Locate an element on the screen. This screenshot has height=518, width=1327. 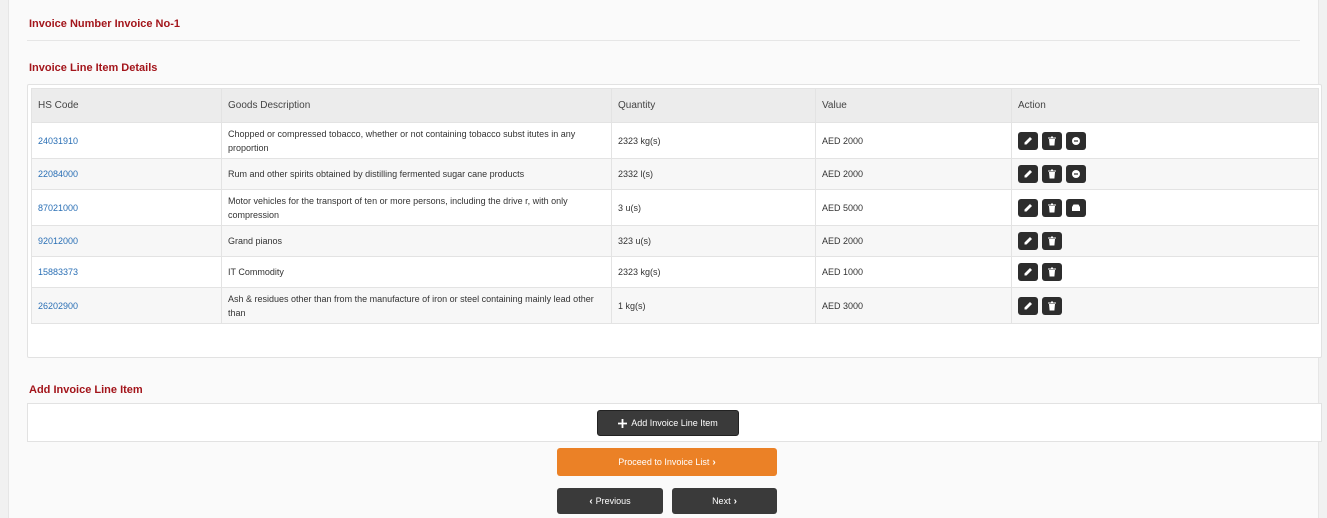
divider is located at coordinates (663, 40).